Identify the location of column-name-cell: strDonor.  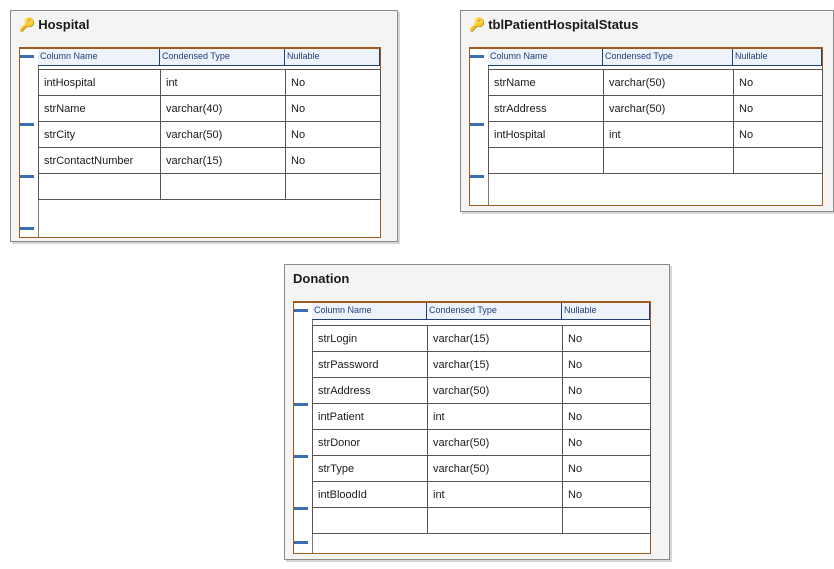
(370, 442).